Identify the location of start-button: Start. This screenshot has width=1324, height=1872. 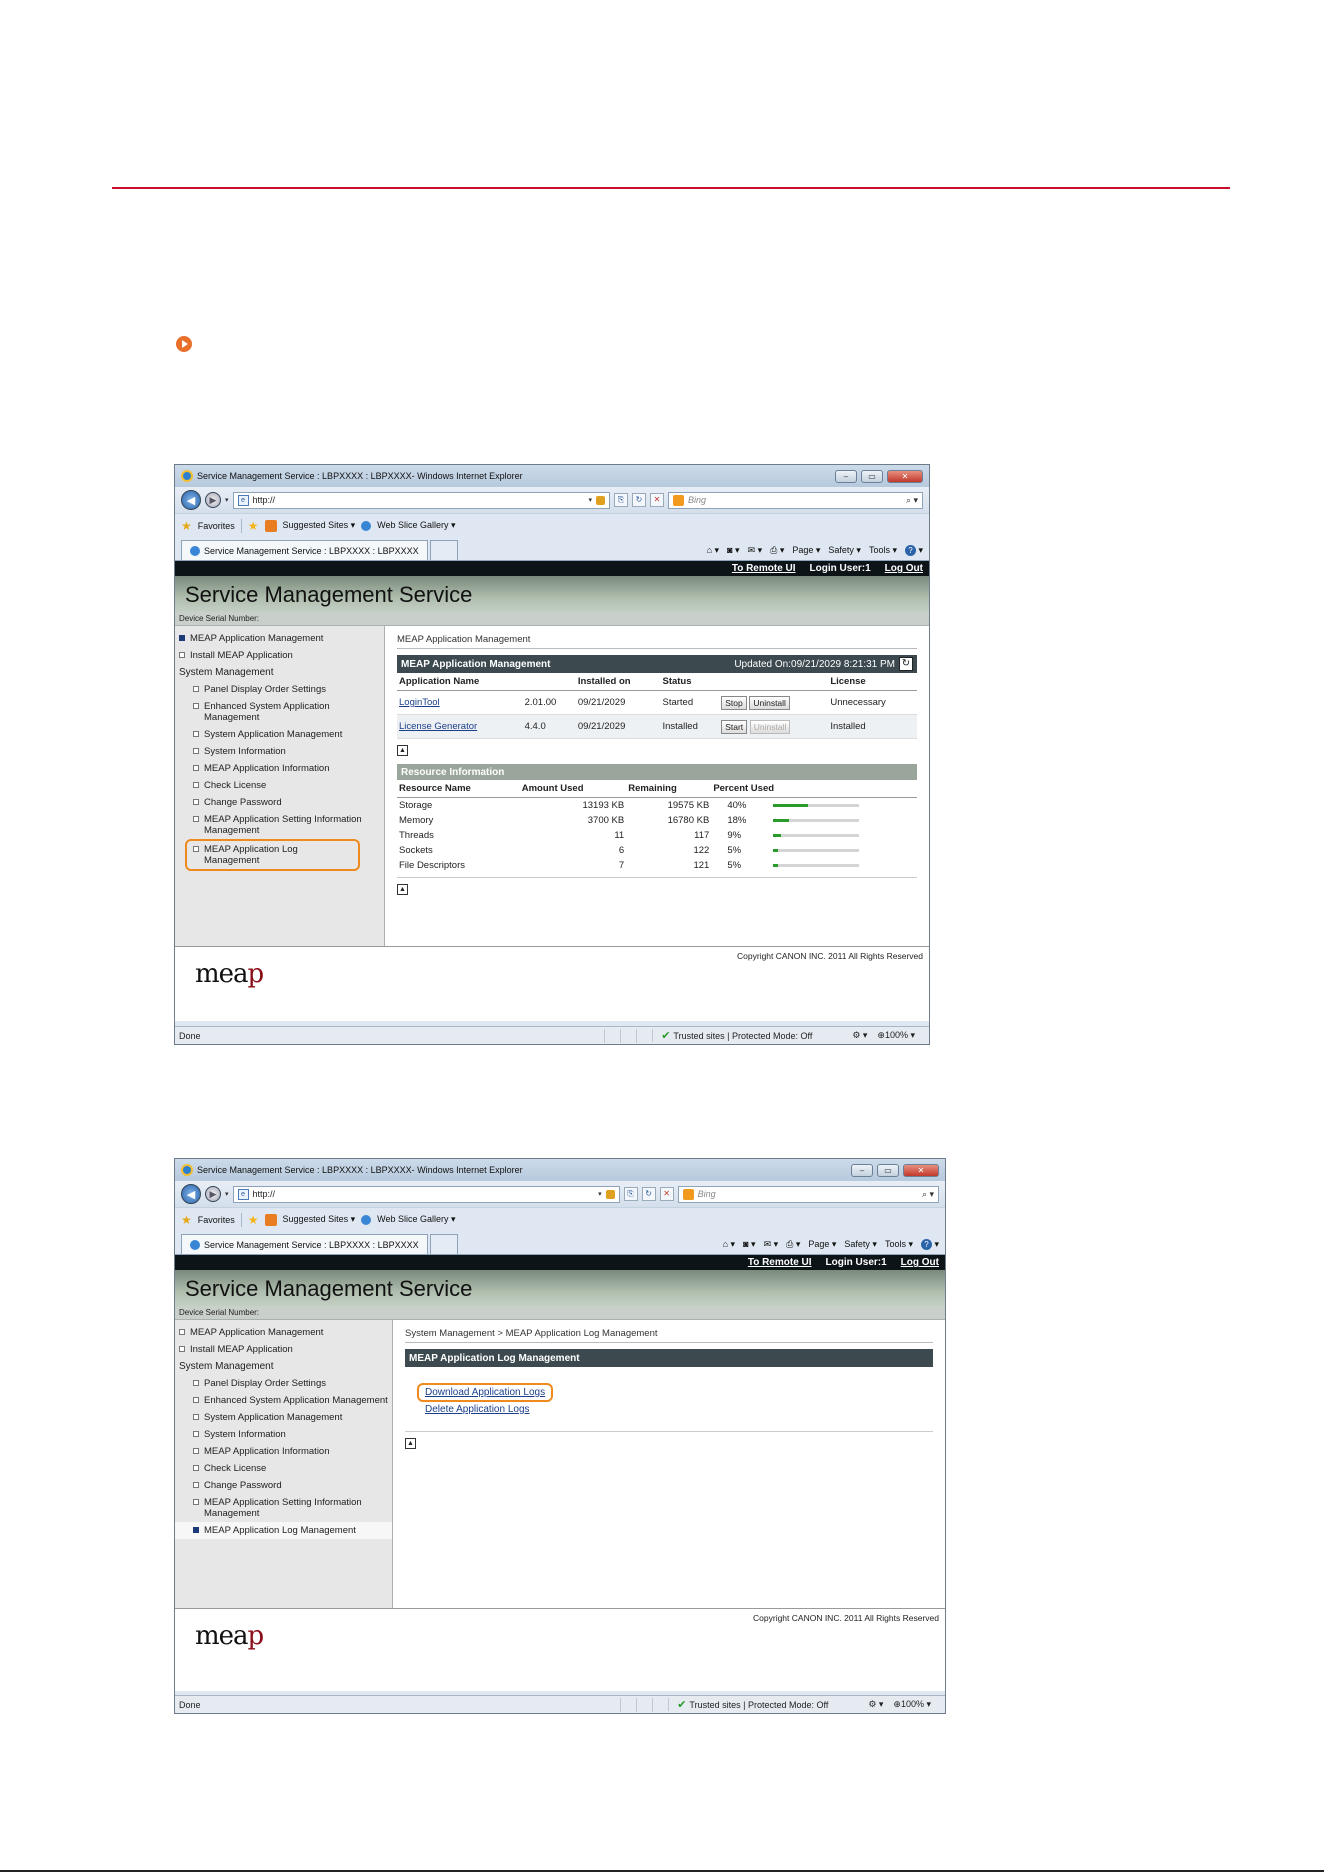
(734, 726).